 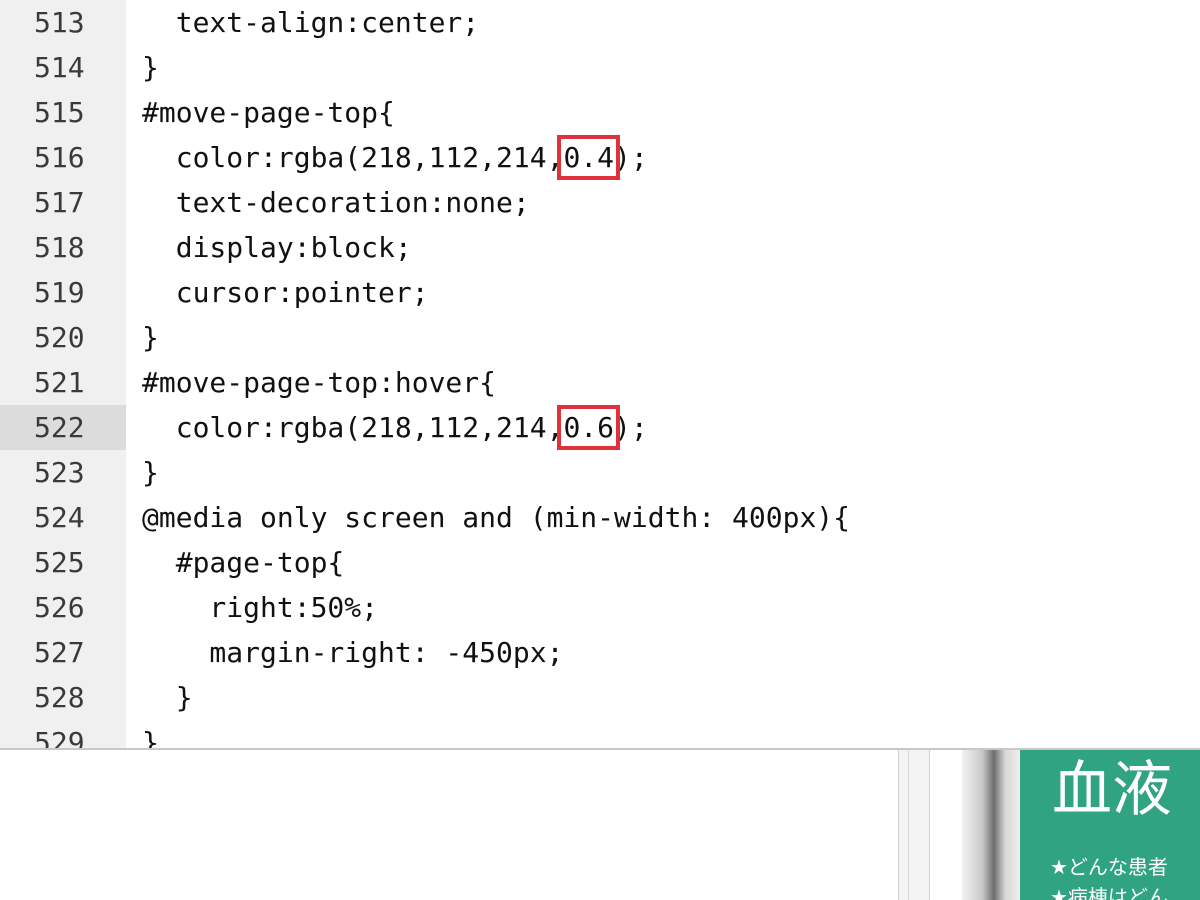 What do you see at coordinates (588, 157) in the screenshot?
I see `highlighted-alpha-value: 0.4` at bounding box center [588, 157].